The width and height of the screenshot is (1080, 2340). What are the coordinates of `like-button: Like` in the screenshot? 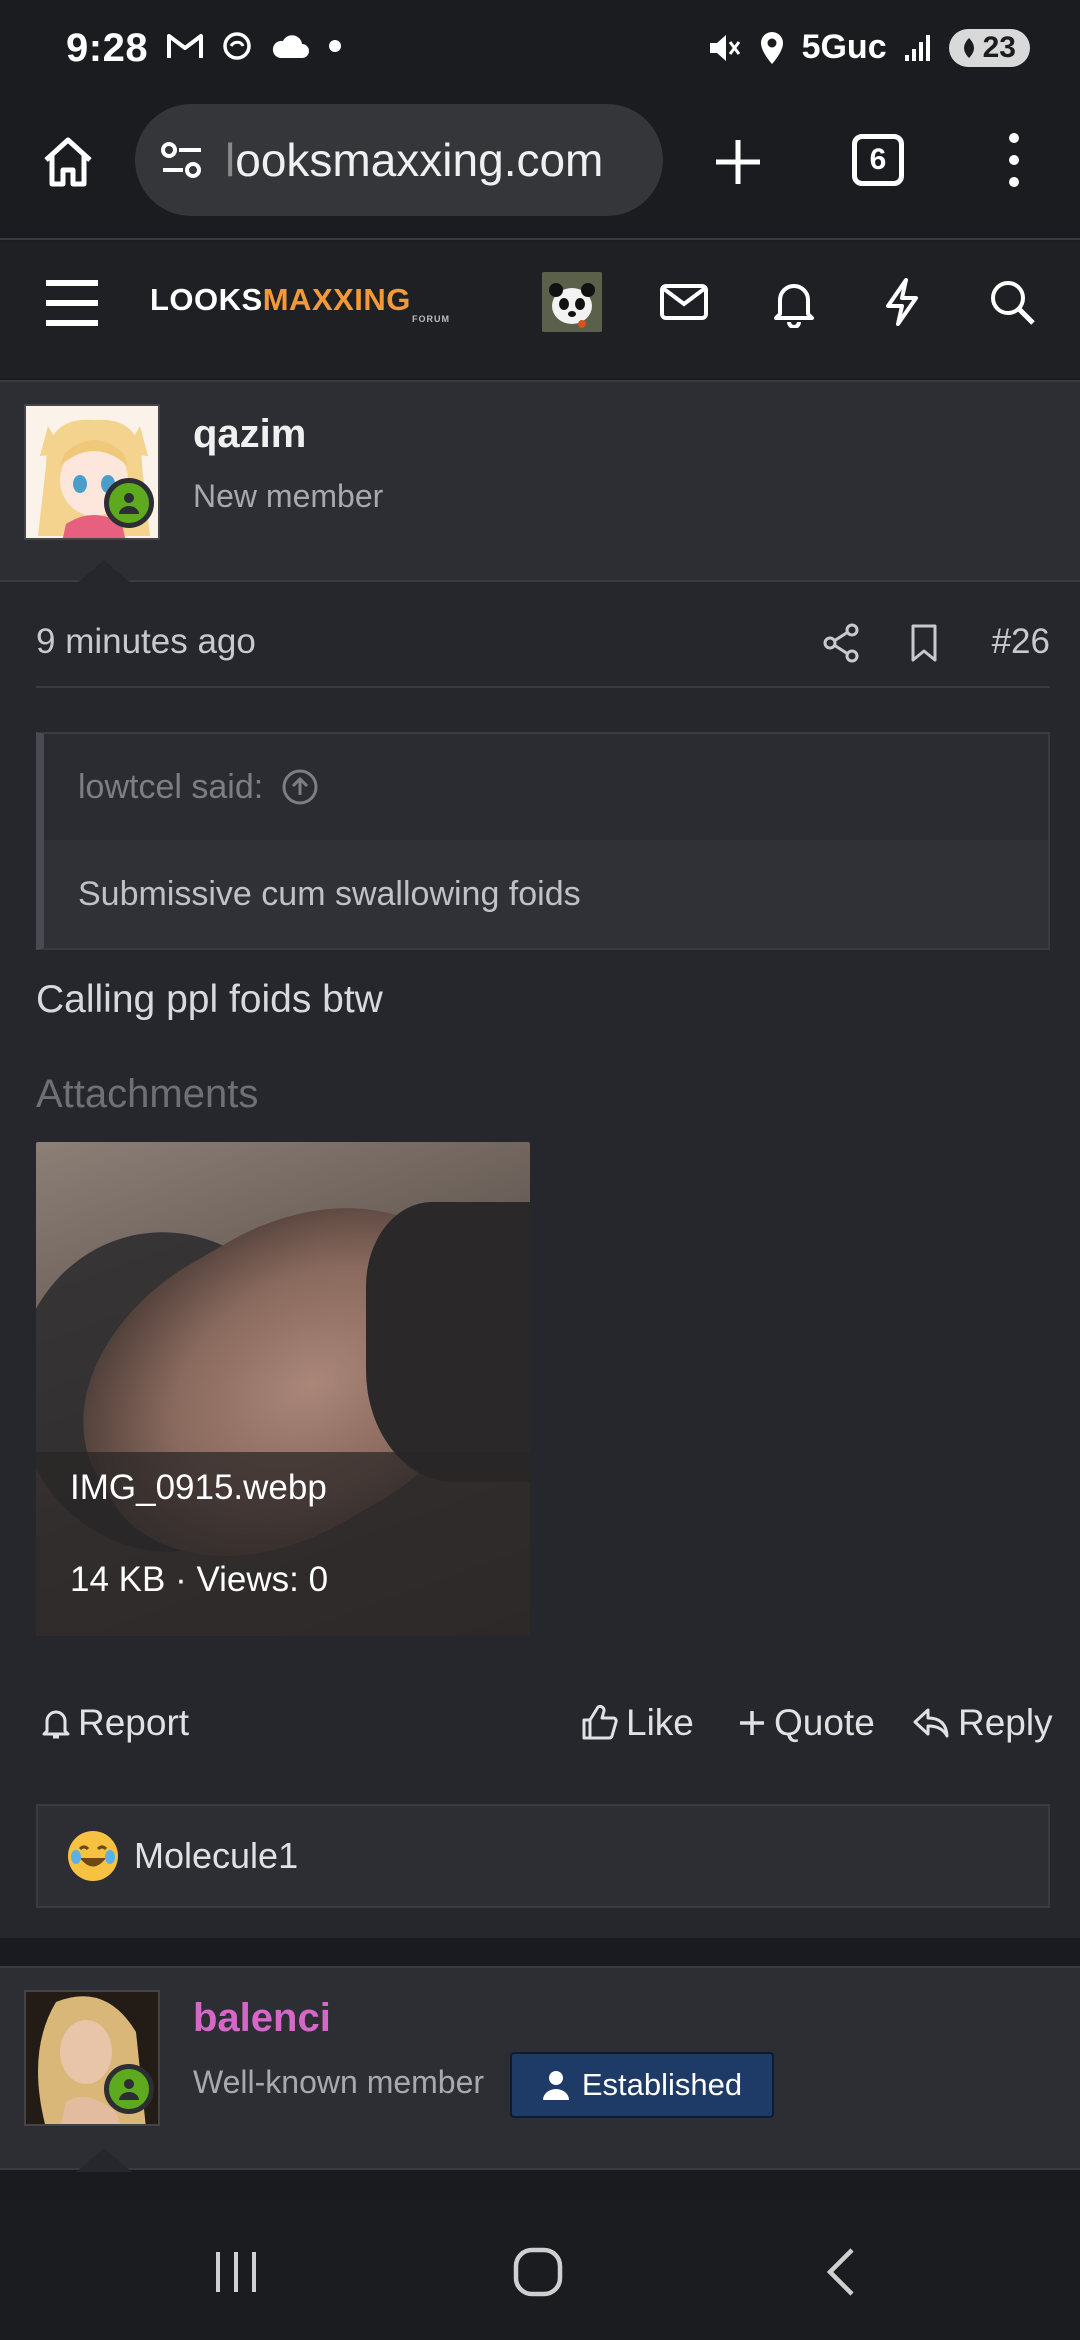 It's located at (637, 1723).